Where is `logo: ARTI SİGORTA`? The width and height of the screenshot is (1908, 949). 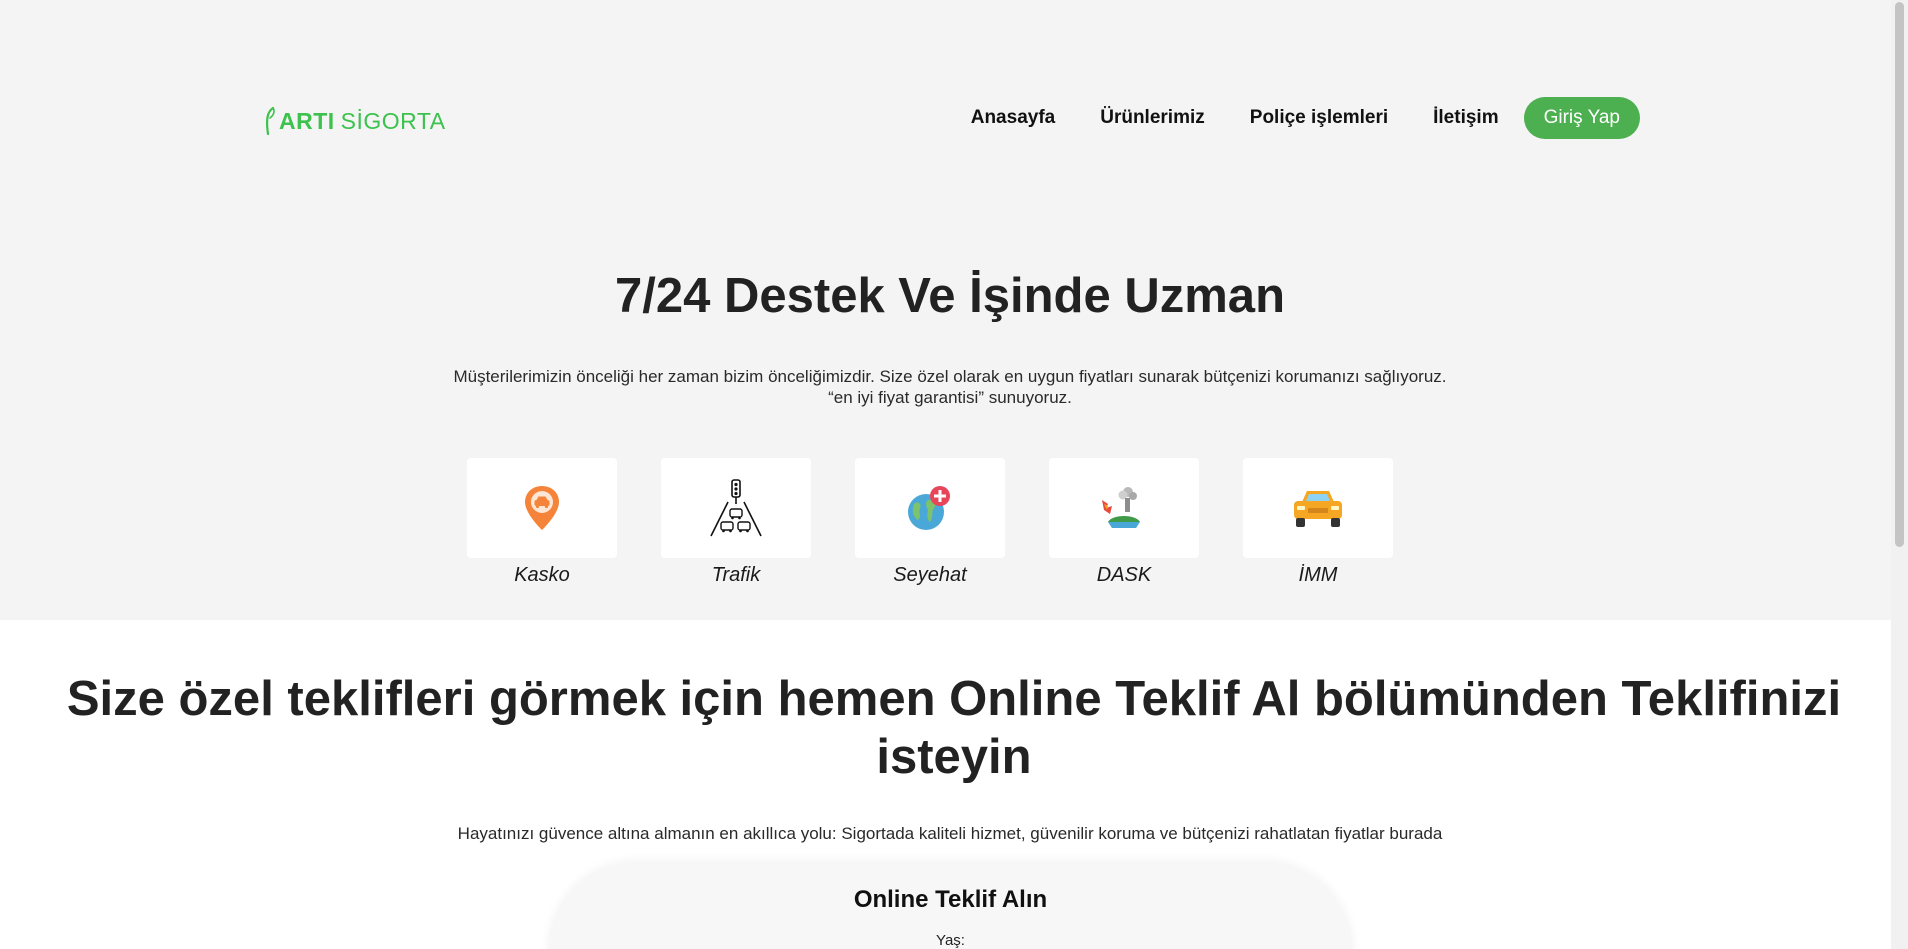
logo: ARTI SİGORTA is located at coordinates (355, 121).